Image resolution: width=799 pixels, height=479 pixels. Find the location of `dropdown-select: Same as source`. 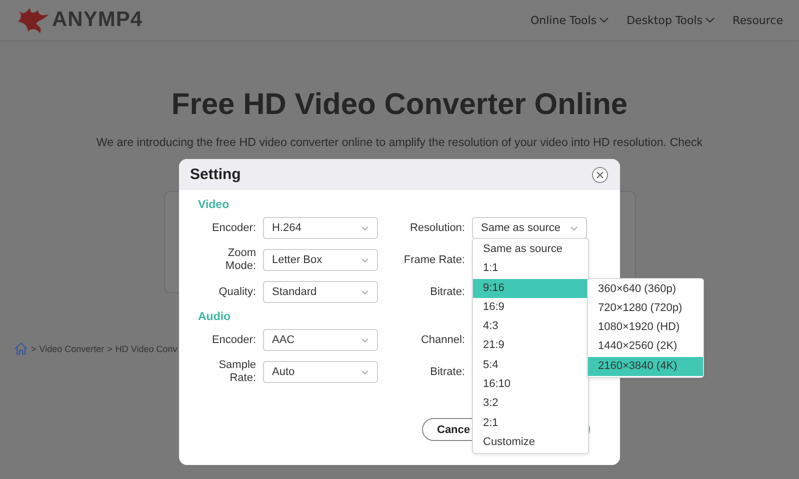

dropdown-select: Same as source is located at coordinates (529, 228).